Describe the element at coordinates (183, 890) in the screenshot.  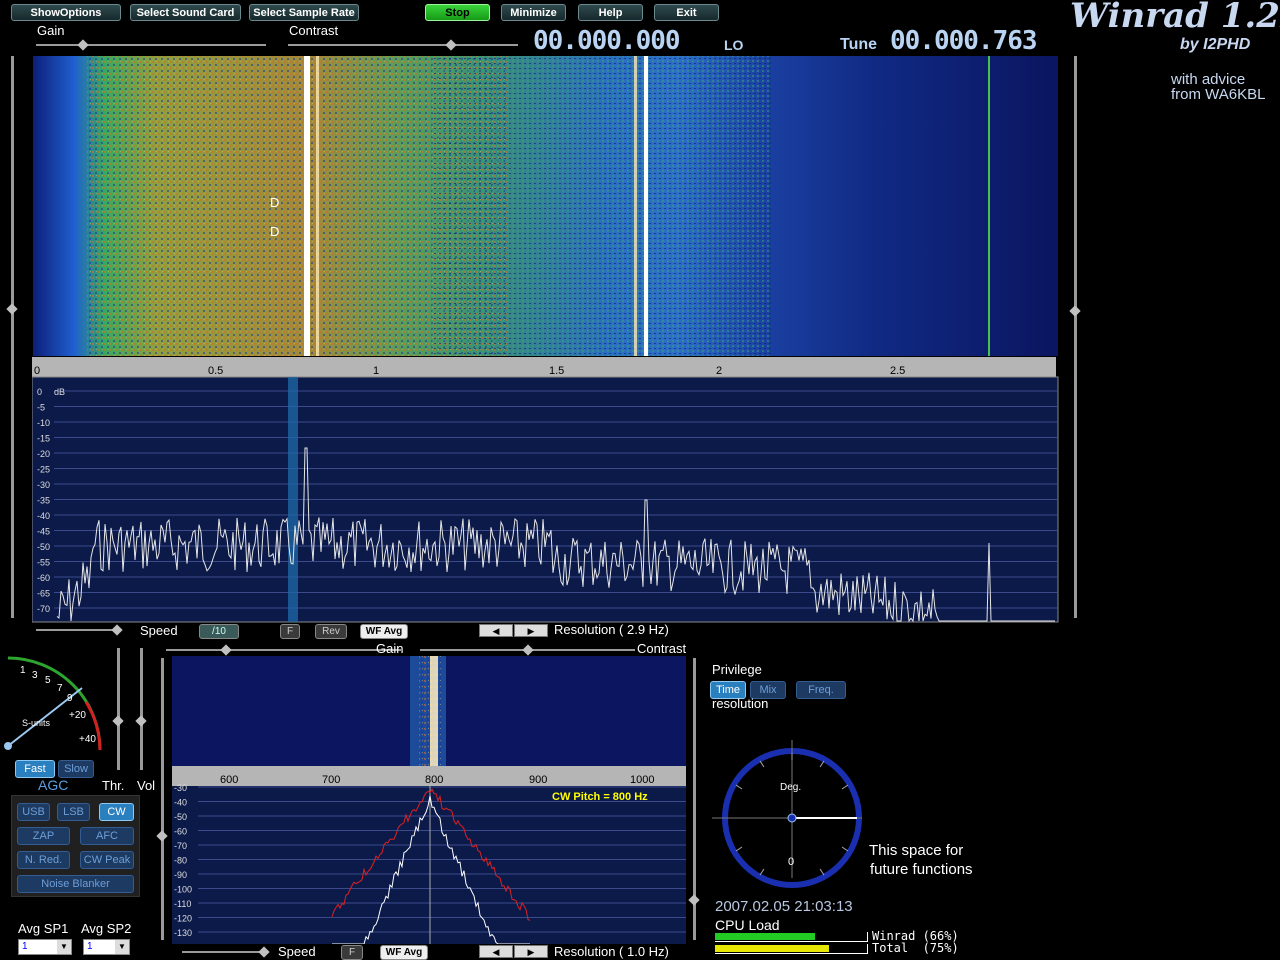
I see `audio-db-tick: -100` at that location.